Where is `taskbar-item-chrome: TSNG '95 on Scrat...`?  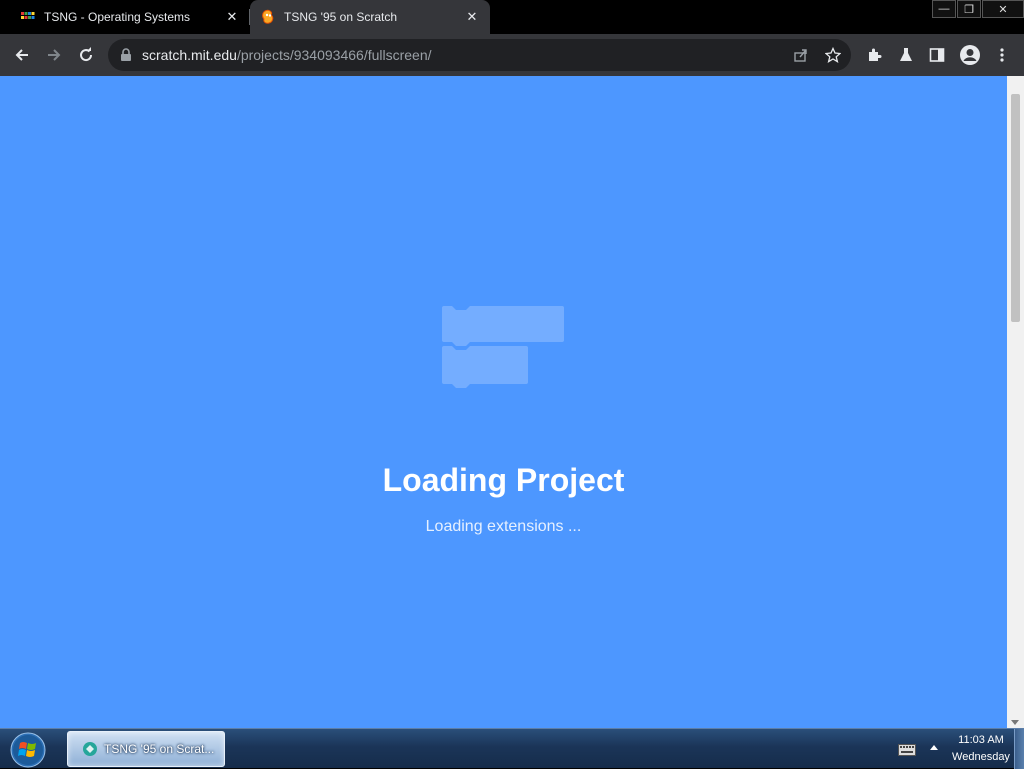
taskbar-item-chrome: TSNG '95 on Scrat... is located at coordinates (146, 749).